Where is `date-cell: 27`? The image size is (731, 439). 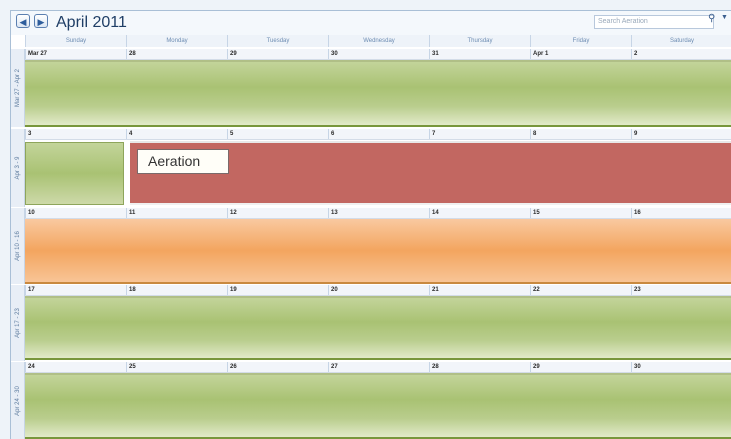
date-cell: 27 is located at coordinates (378, 367).